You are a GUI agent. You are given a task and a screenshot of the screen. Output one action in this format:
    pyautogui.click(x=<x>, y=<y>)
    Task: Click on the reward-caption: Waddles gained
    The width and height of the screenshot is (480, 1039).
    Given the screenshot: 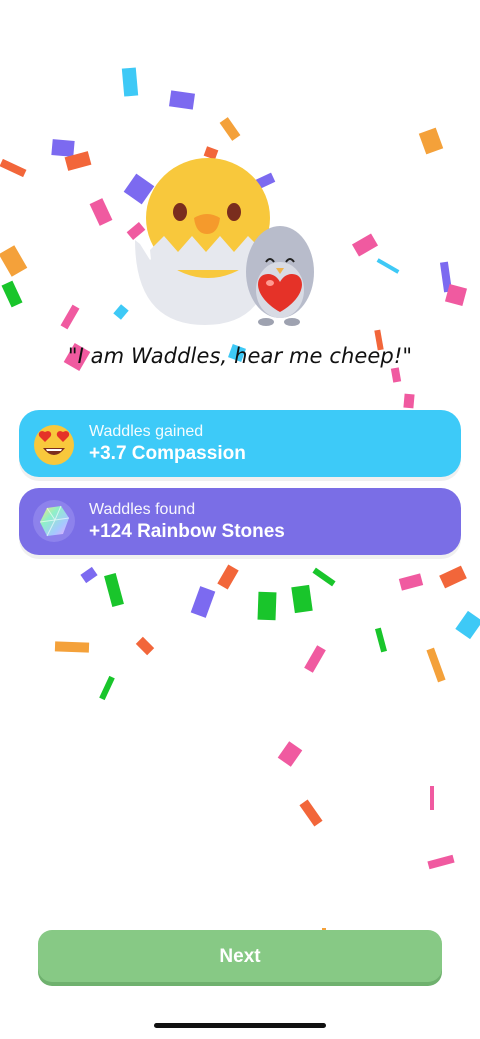 What is the action you would take?
    pyautogui.click(x=146, y=431)
    